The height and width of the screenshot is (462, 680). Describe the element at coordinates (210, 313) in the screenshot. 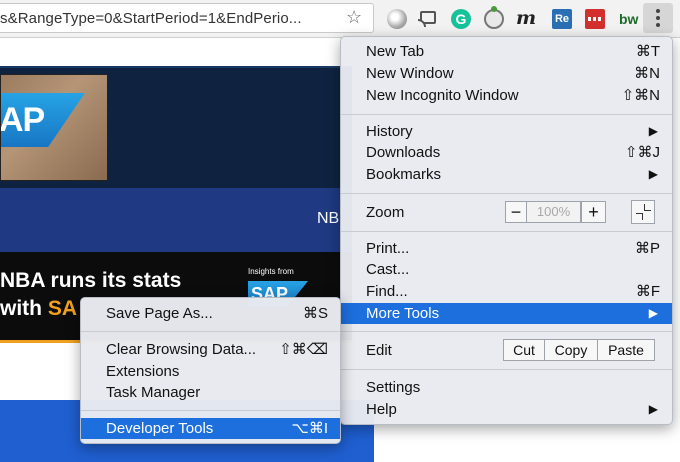

I see `menu-item-save-page-as: Save Page As... ⌘S` at that location.